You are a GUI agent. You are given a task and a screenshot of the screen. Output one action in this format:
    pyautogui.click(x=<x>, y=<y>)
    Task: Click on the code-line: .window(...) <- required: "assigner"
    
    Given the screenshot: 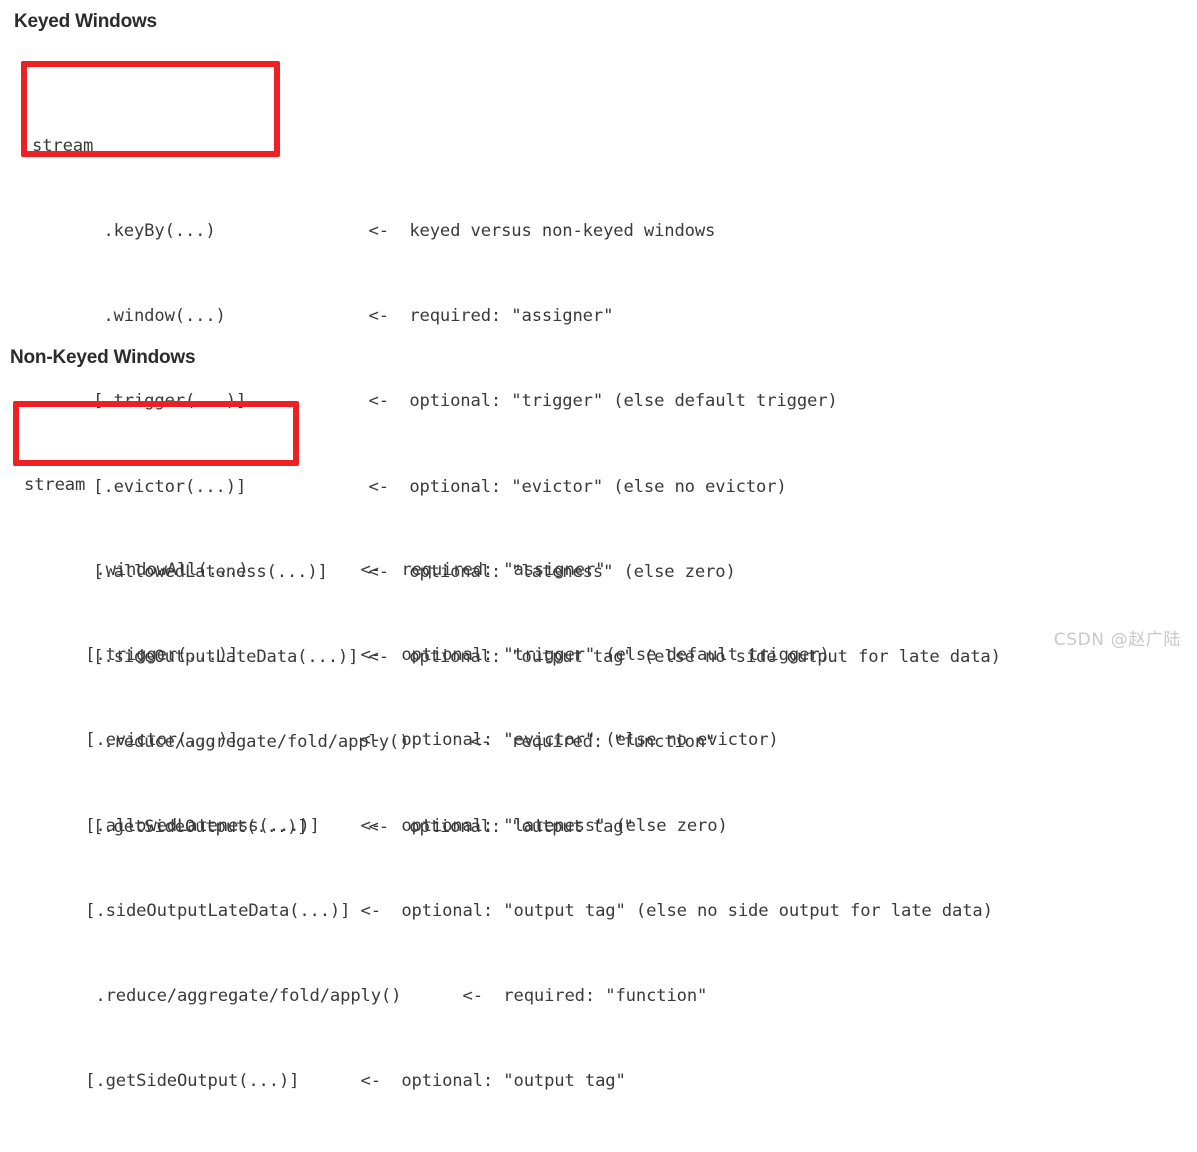 What is the action you would take?
    pyautogui.click(x=323, y=316)
    